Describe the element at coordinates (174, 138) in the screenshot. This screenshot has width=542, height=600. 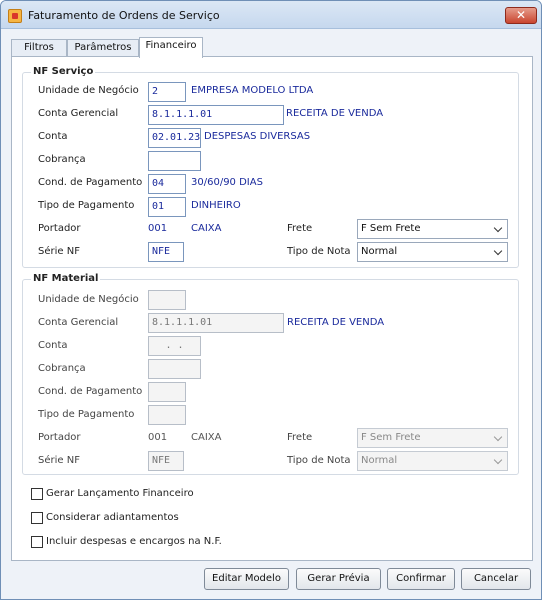
I see `conta-input: 02.01.23` at that location.